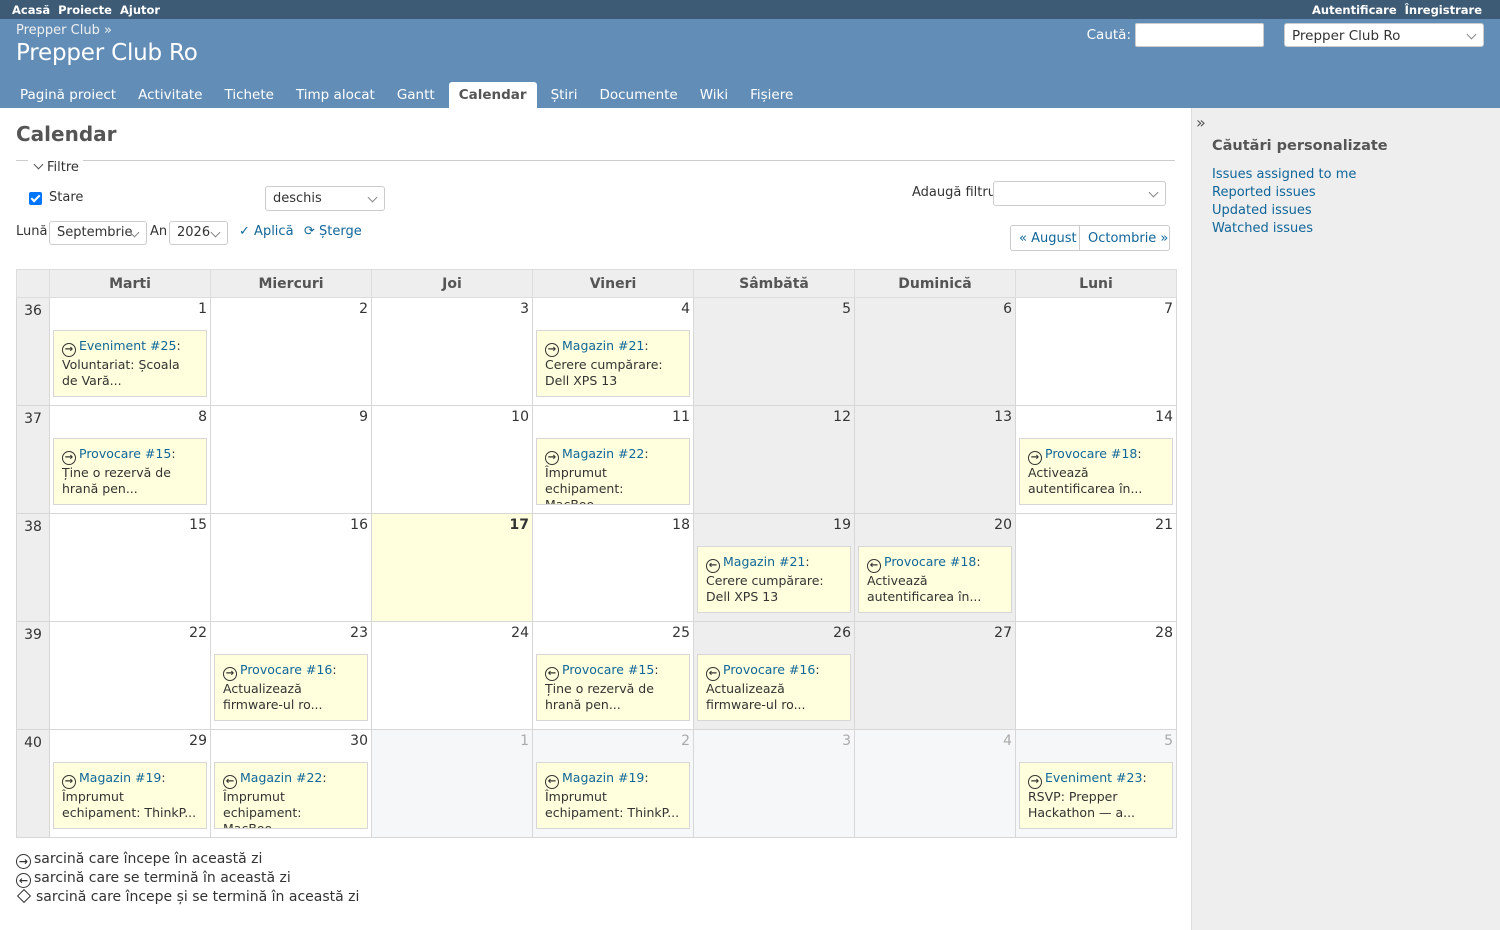  Describe the element at coordinates (1199, 35) in the screenshot. I see `search-input` at that location.